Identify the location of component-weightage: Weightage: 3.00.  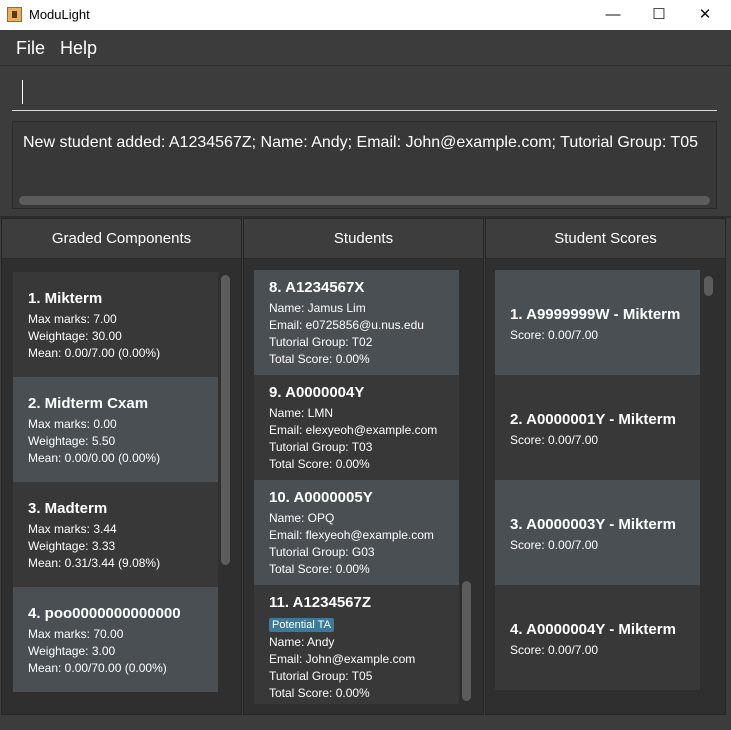
(72, 651).